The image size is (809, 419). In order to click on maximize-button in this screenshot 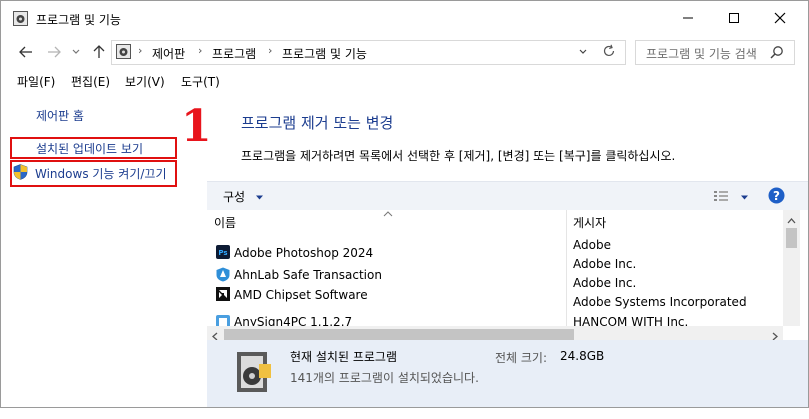, I will do `click(734, 18)`.